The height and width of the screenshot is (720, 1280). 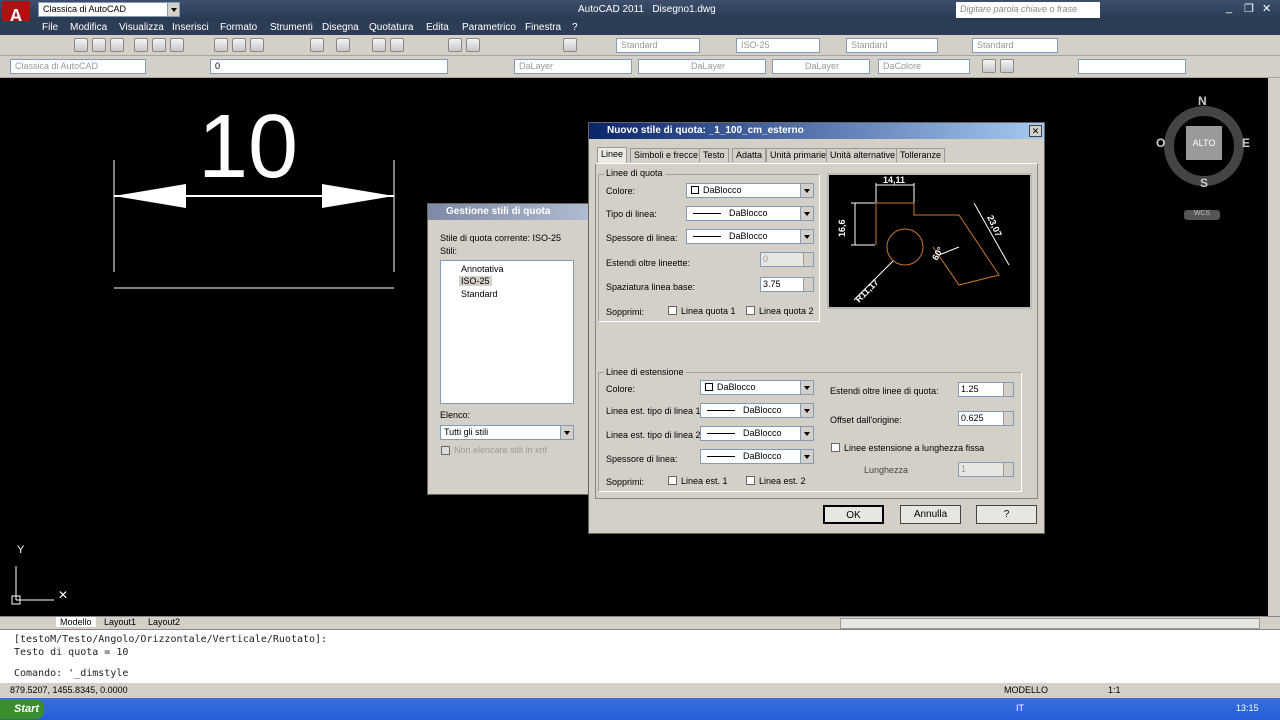 I want to click on linetype-select: DaLayer, so click(x=702, y=66).